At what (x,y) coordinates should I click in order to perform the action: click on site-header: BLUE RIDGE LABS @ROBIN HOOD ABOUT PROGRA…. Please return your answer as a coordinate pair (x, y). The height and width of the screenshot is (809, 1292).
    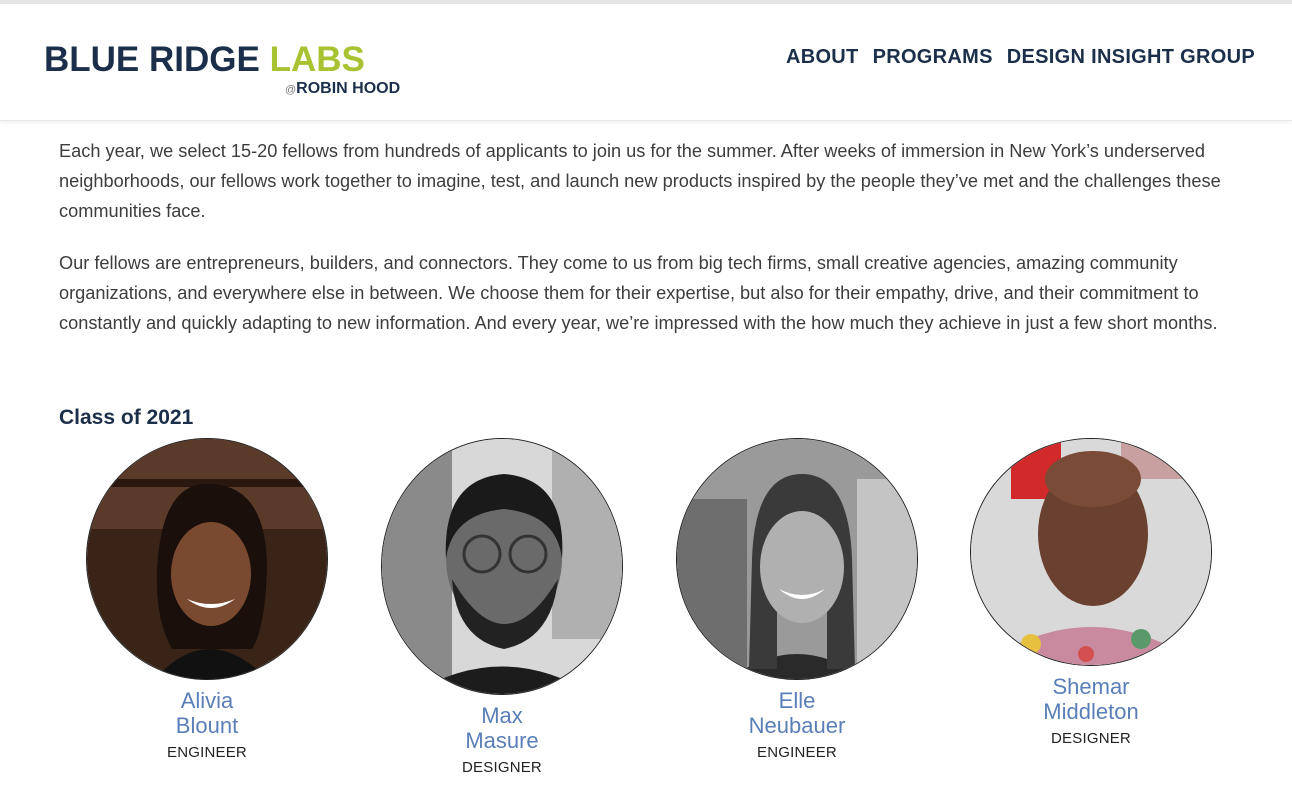
    Looking at the image, I should click on (646, 62).